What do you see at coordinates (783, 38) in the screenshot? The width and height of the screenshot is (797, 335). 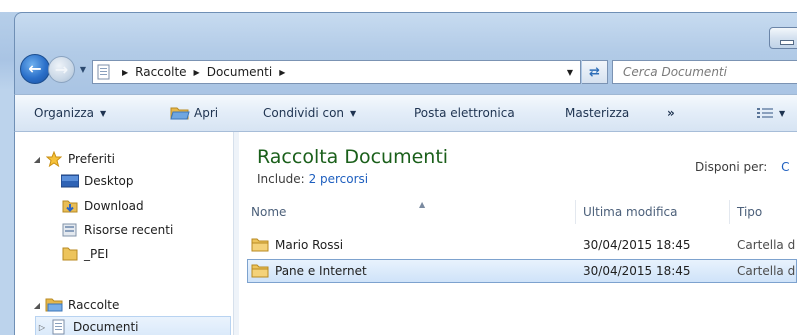 I see `minimize-button` at bounding box center [783, 38].